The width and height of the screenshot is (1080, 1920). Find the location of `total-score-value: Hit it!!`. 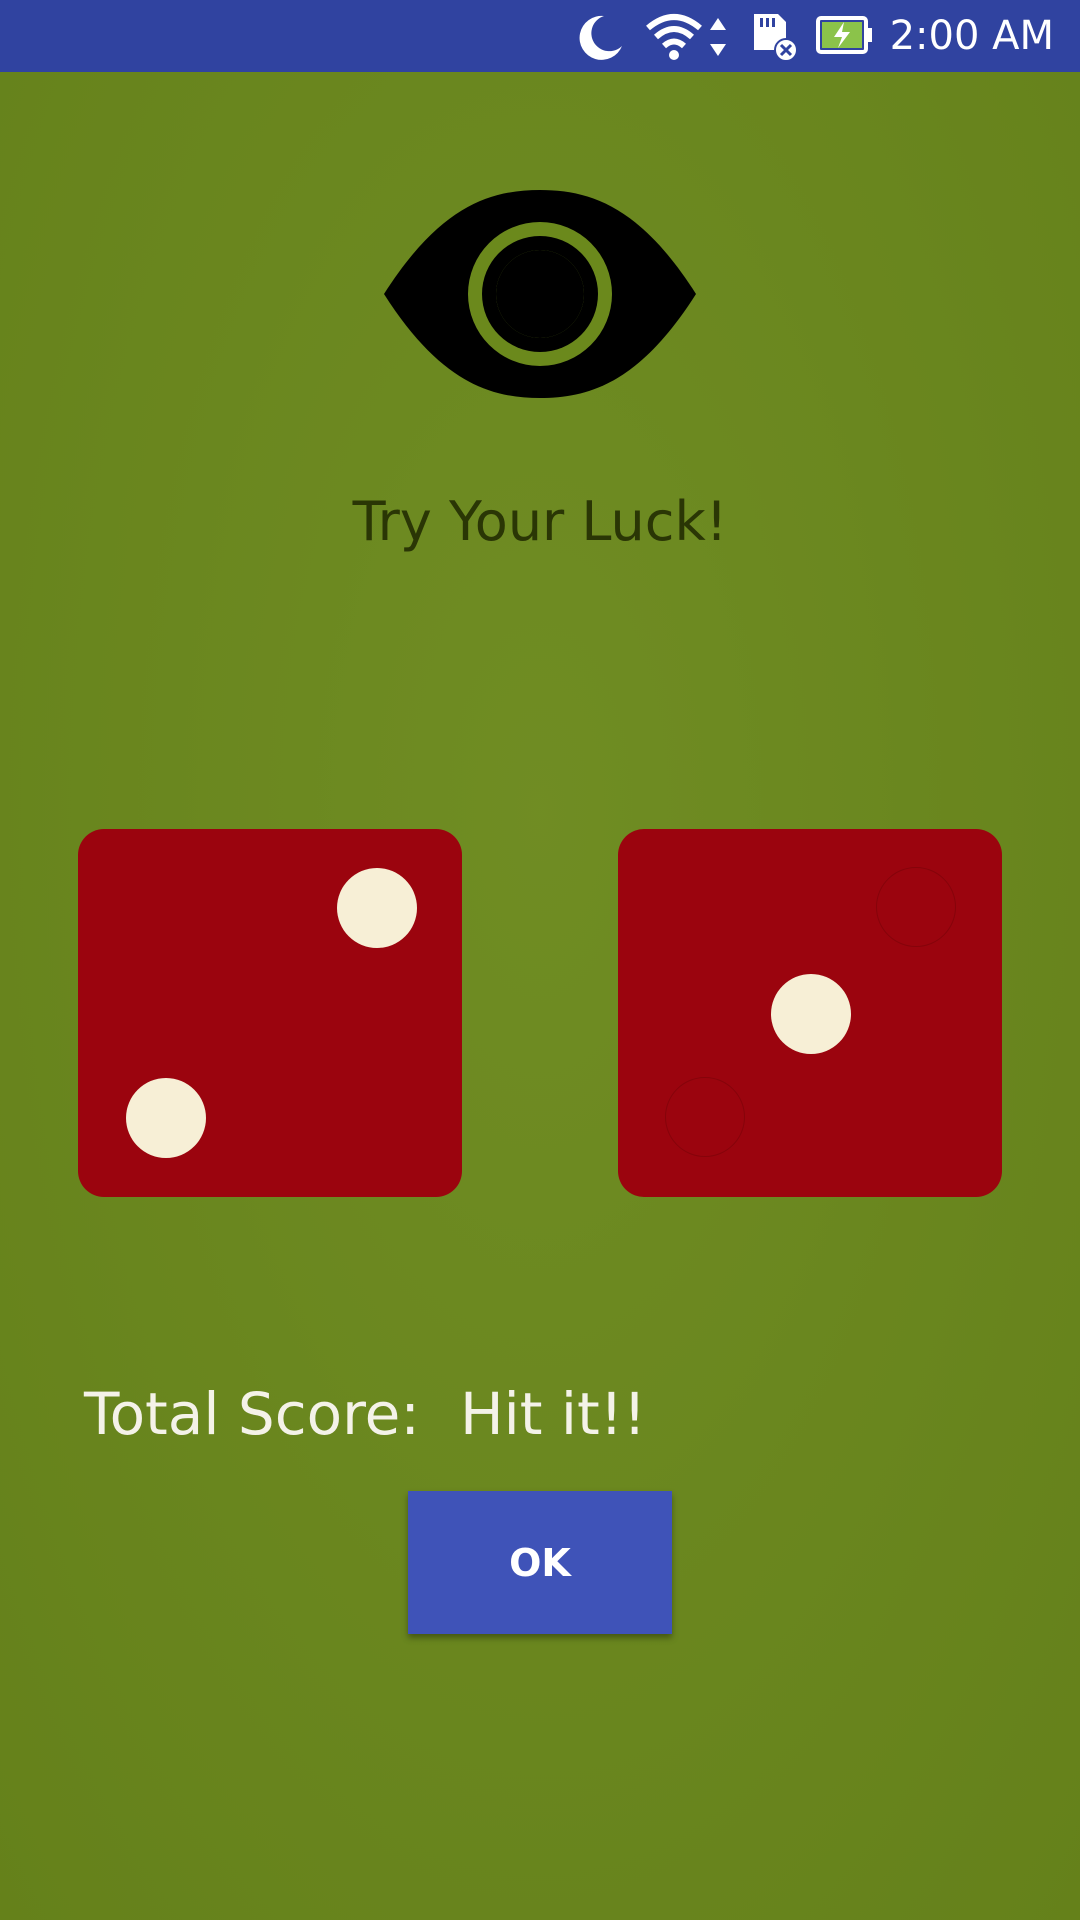

total-score-value: Hit it!! is located at coordinates (553, 1414).